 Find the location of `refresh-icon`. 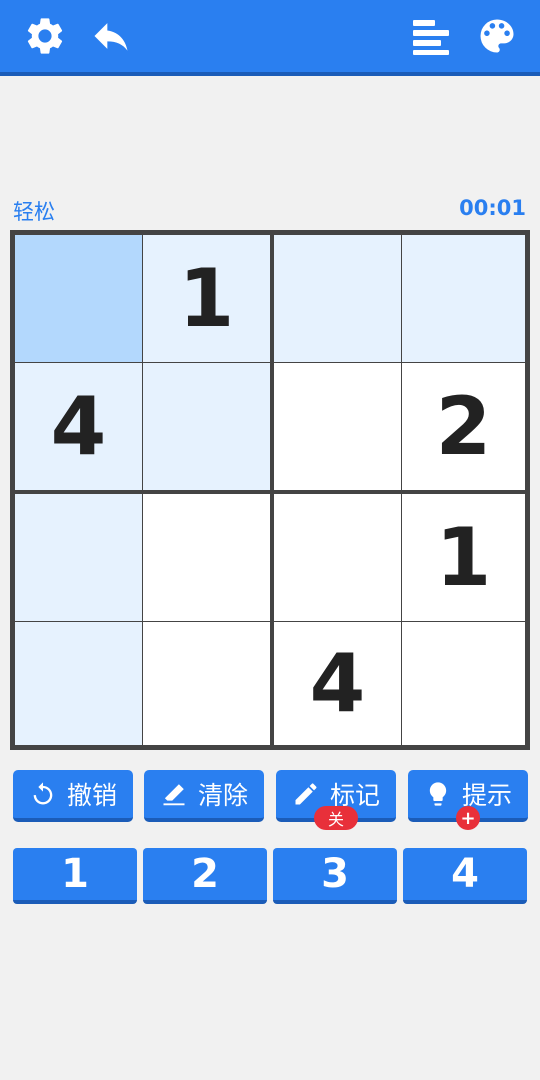

refresh-icon is located at coordinates (43, 793).